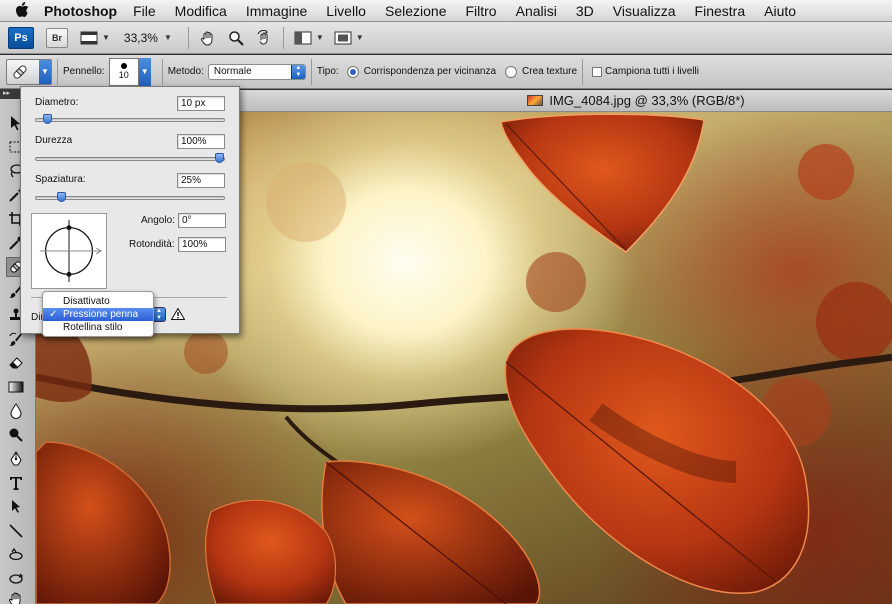 The image size is (892, 604). I want to click on hand-tool, so click(16, 596).